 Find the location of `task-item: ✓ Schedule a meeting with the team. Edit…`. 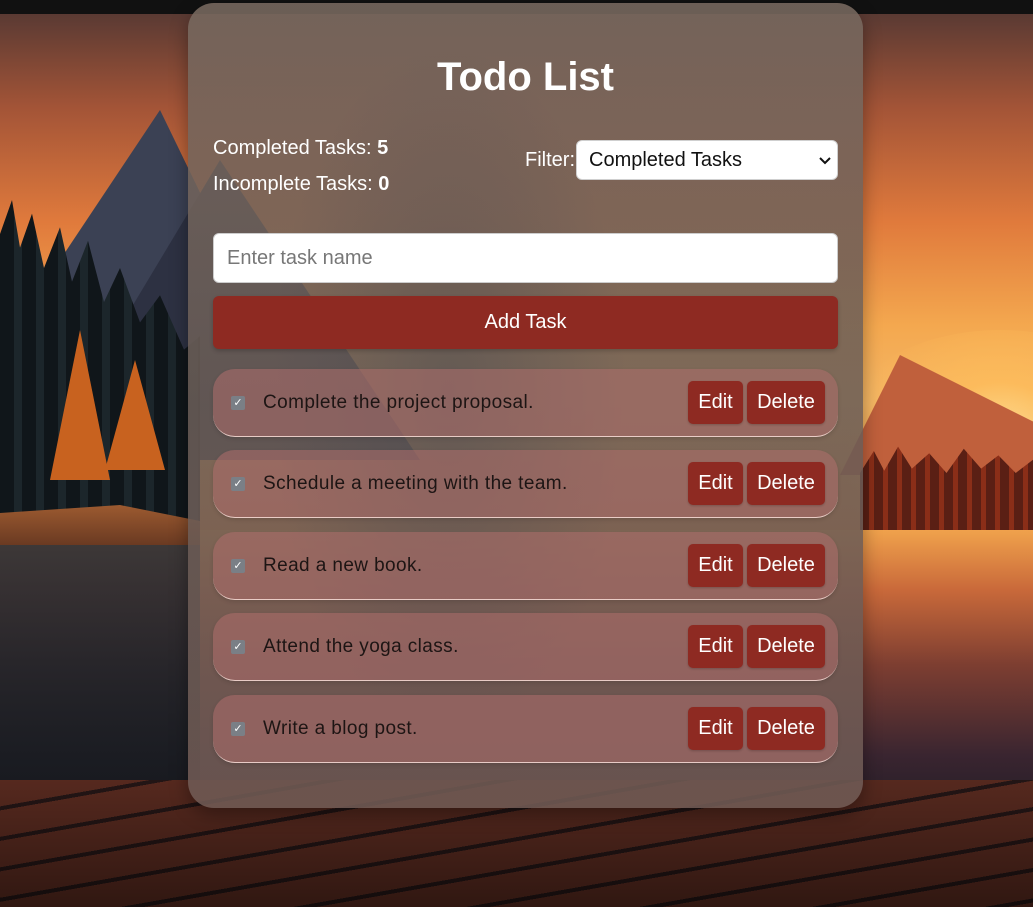

task-item: ✓ Schedule a meeting with the team. Edit… is located at coordinates (525, 484).